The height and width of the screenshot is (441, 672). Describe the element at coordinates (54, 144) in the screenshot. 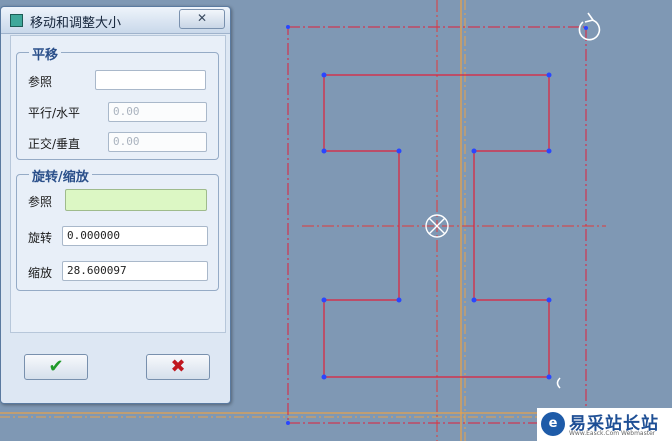

I see `vertical-label: 正交/垂直` at that location.